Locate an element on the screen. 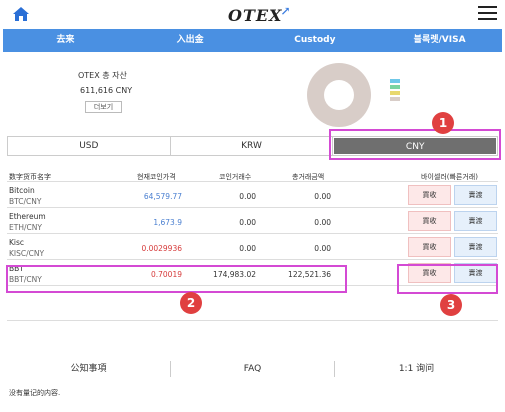 The width and height of the screenshot is (505, 412). total-assets-value: 611,616 CNY is located at coordinates (106, 90).